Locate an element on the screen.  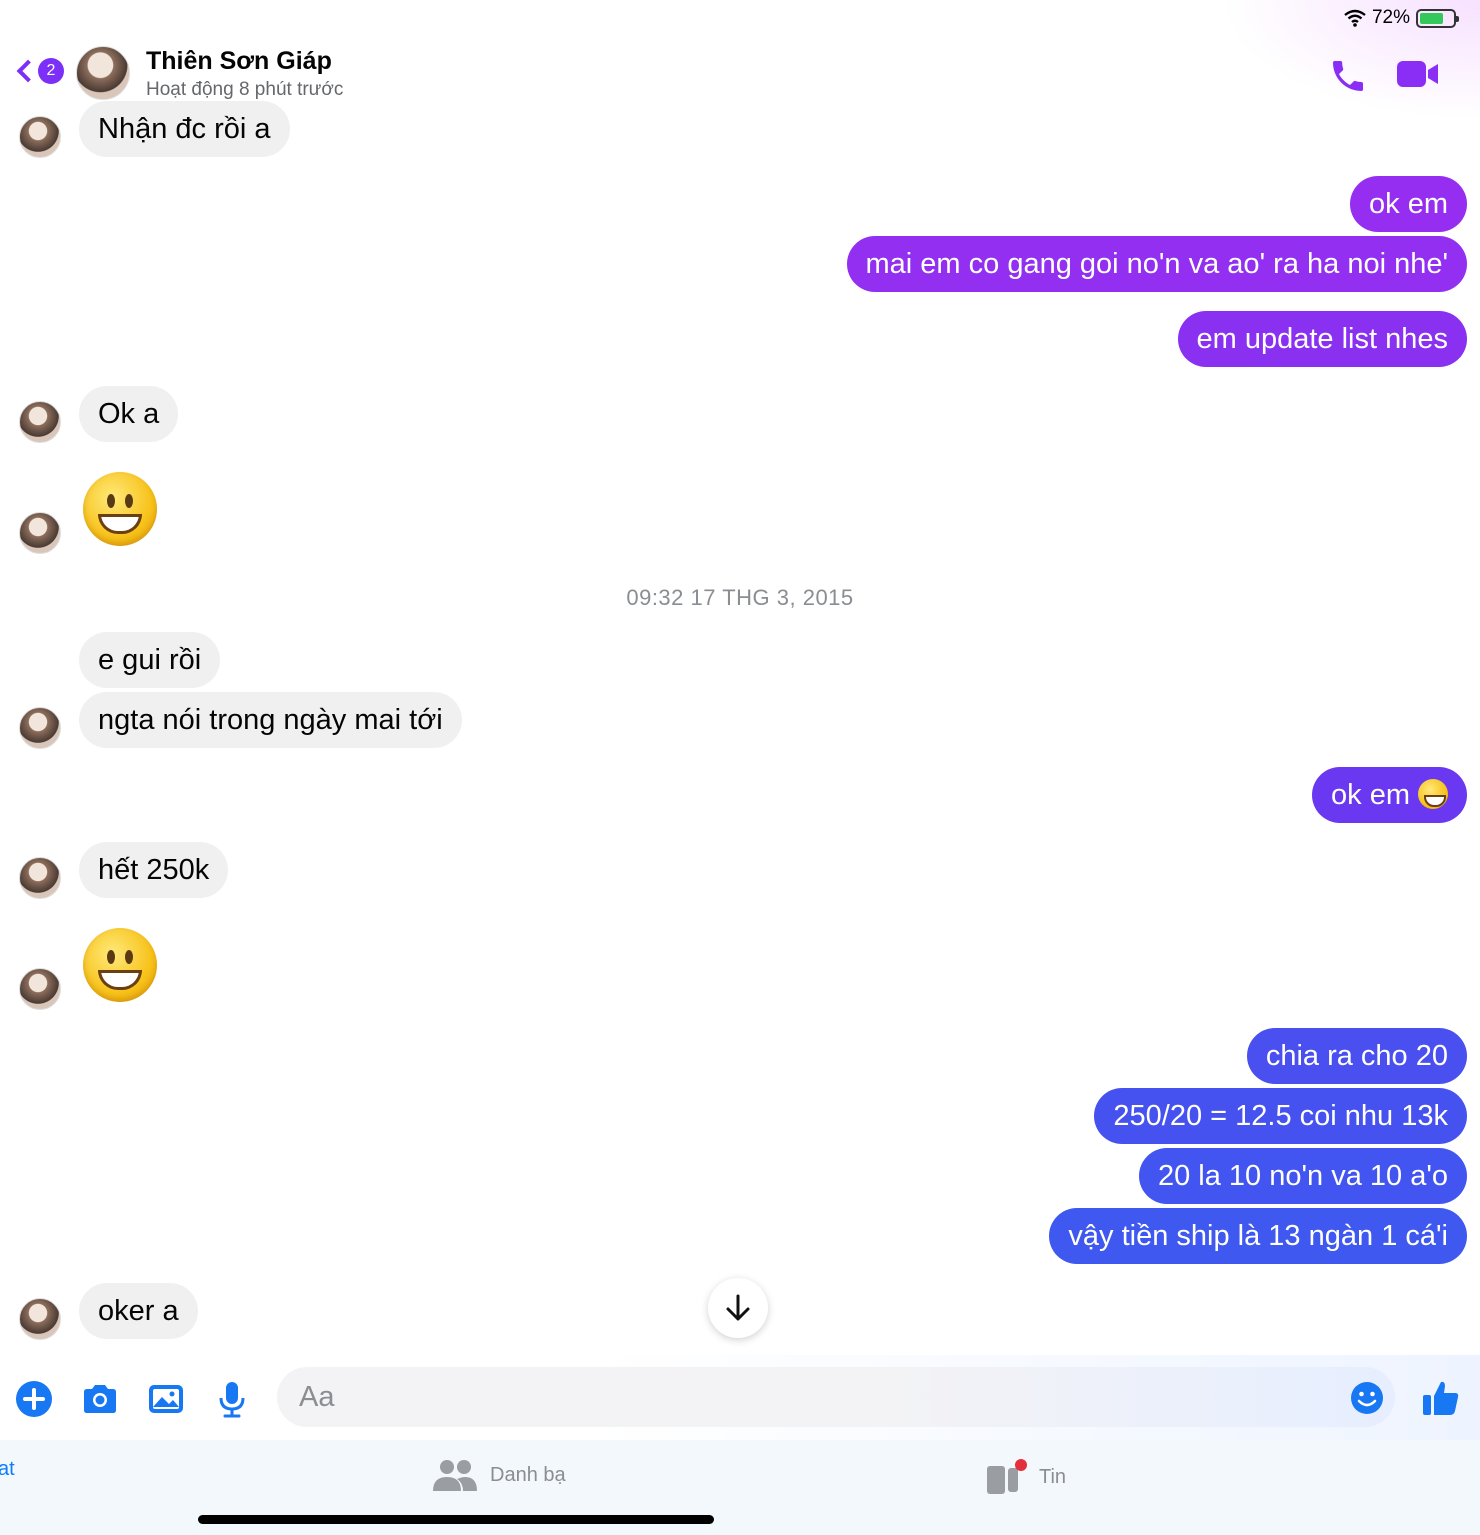
stories-icon is located at coordinates (1007, 1476).